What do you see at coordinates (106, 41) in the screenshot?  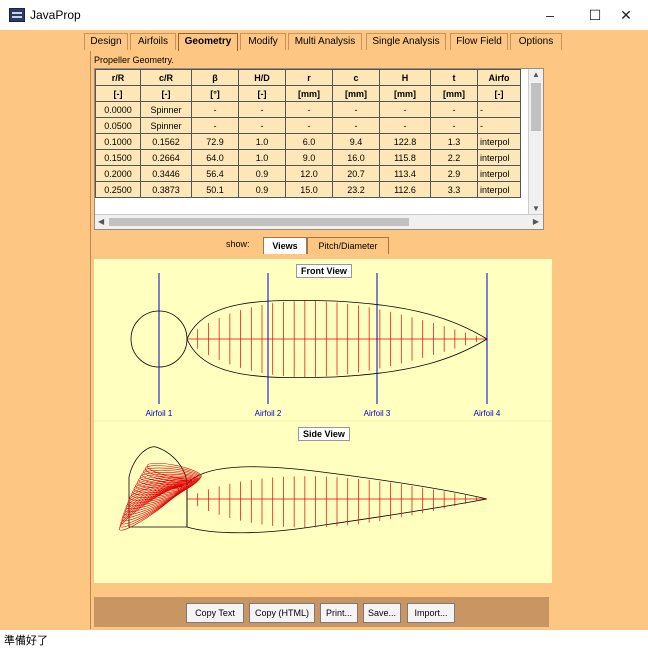 I see `tab-design: Design` at bounding box center [106, 41].